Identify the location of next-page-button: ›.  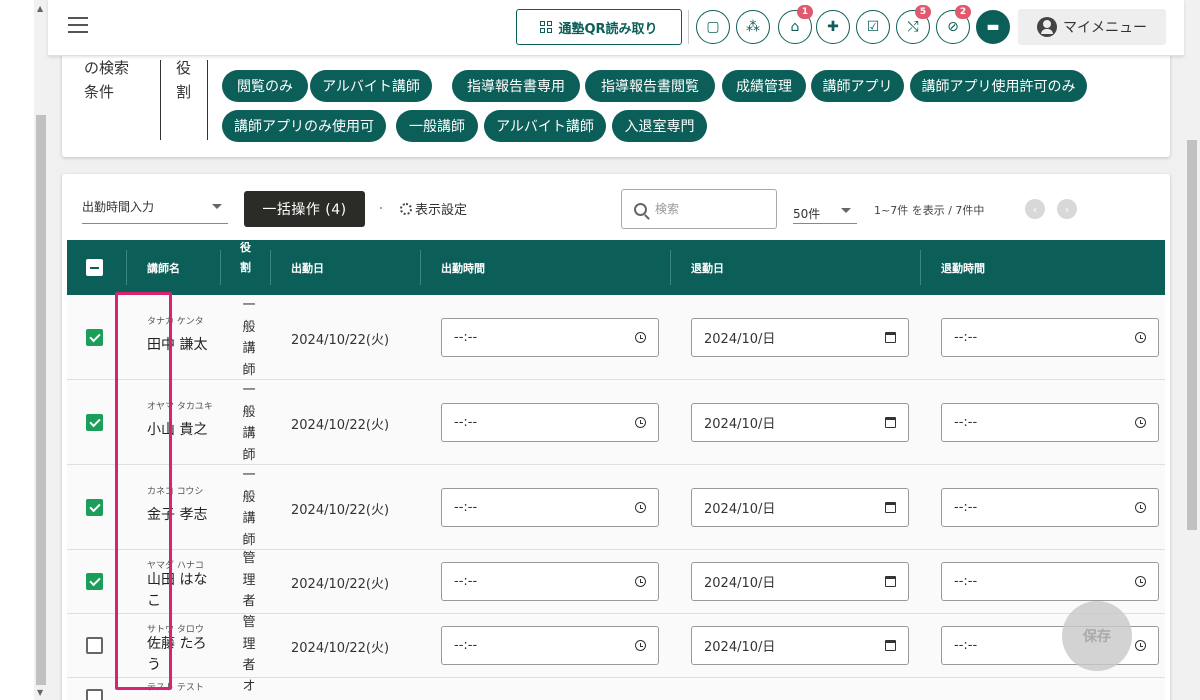
(1067, 209).